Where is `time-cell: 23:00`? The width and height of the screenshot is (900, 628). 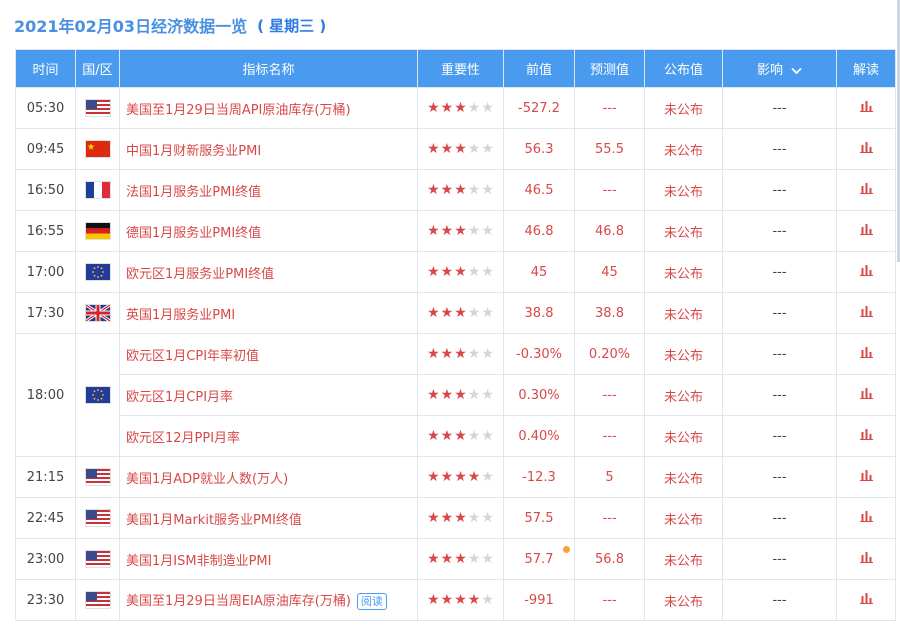
time-cell: 23:00 is located at coordinates (45, 559).